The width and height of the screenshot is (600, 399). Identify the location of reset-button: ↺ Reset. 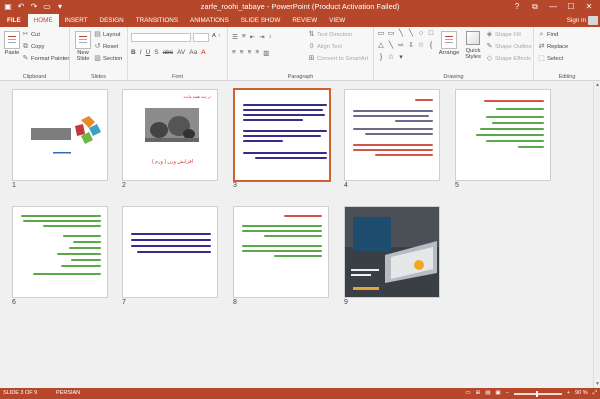
(106, 46).